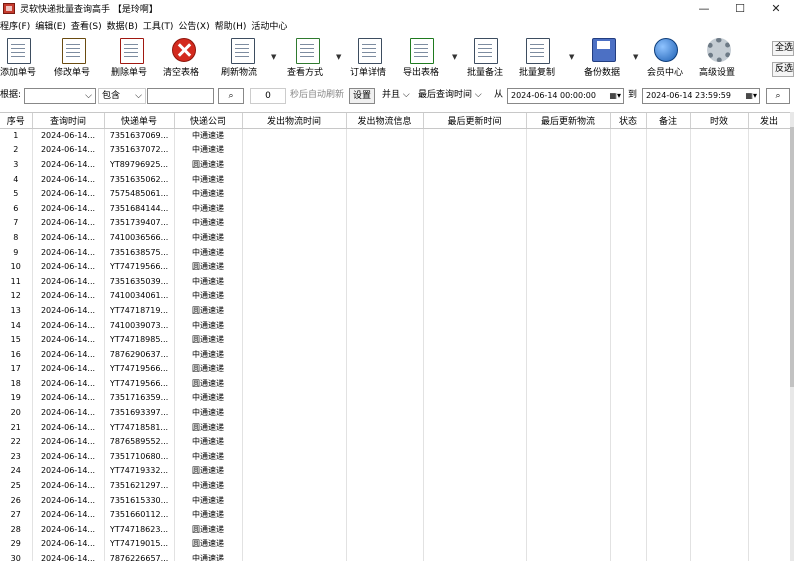 This screenshot has width=794, height=561. Describe the element at coordinates (73, 59) in the screenshot. I see `edit-button: 修改单号` at that location.